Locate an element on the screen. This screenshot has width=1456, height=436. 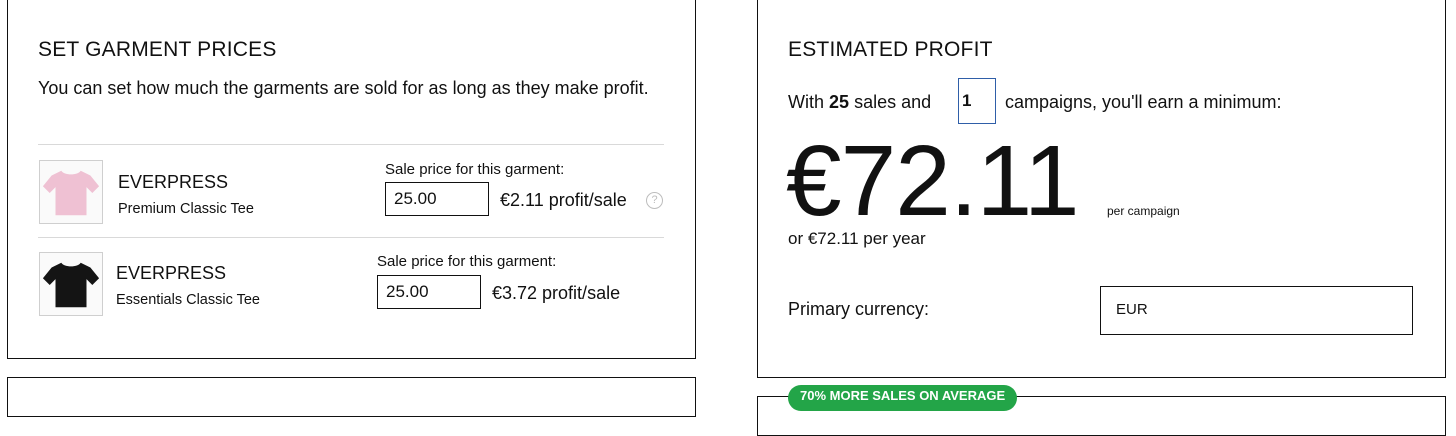
garment-prices-title: SET GARMENT PRICES is located at coordinates (157, 49).